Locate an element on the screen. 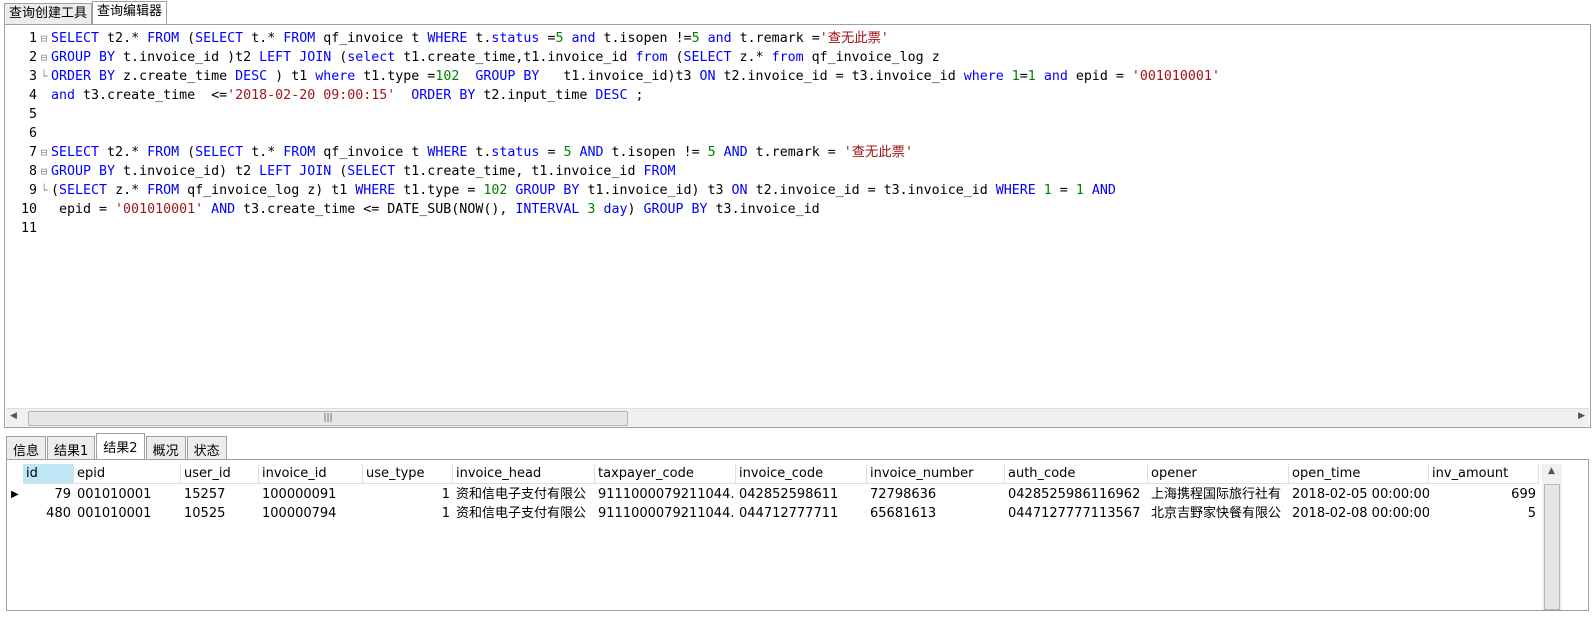 This screenshot has width=1595, height=622. table-cell: 0428525986116962 is located at coordinates (1076, 495).